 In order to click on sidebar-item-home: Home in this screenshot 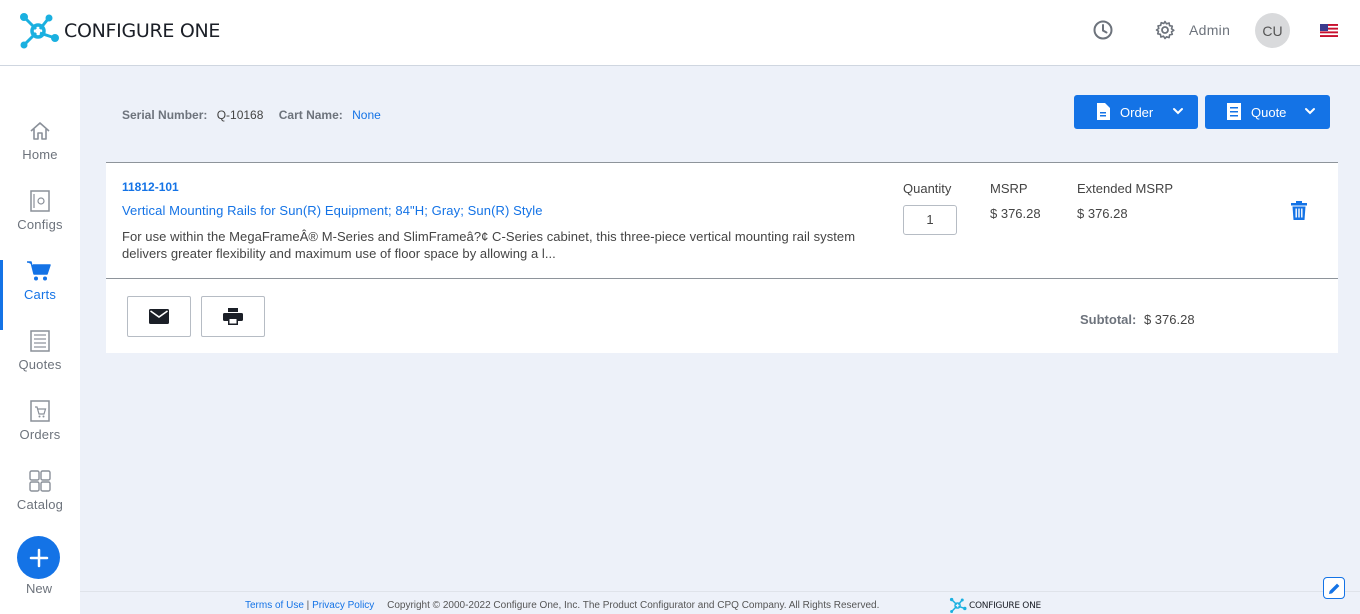, I will do `click(40, 155)`.